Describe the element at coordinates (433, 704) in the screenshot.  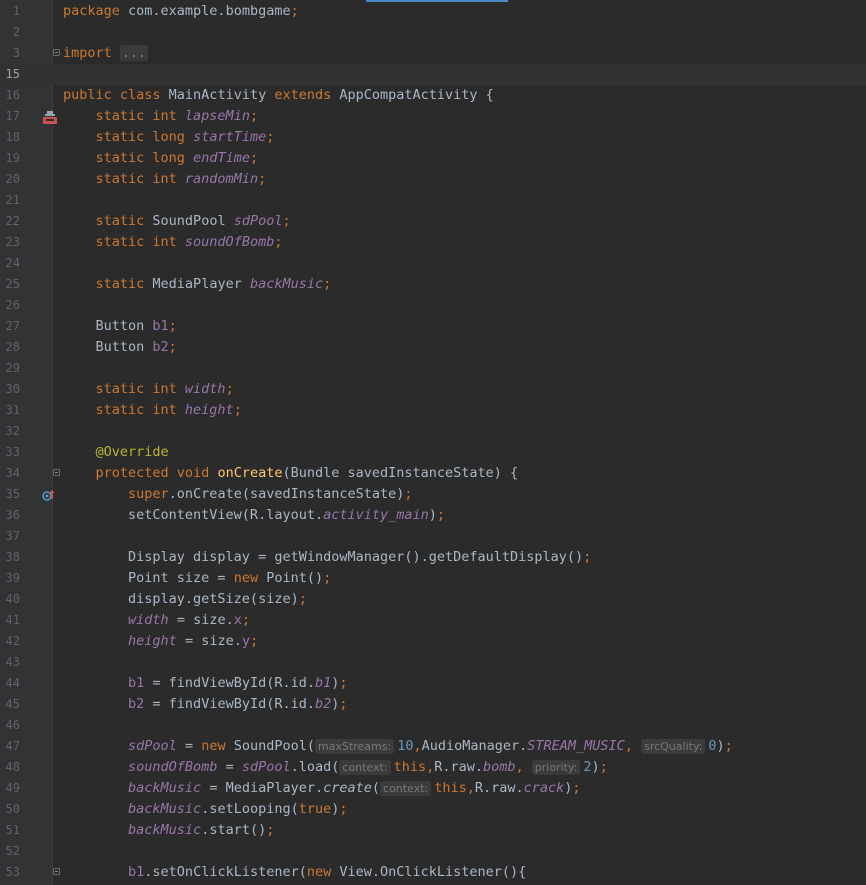
I see `code-line: 45 b2 = findViewById(R.id.b2);` at that location.